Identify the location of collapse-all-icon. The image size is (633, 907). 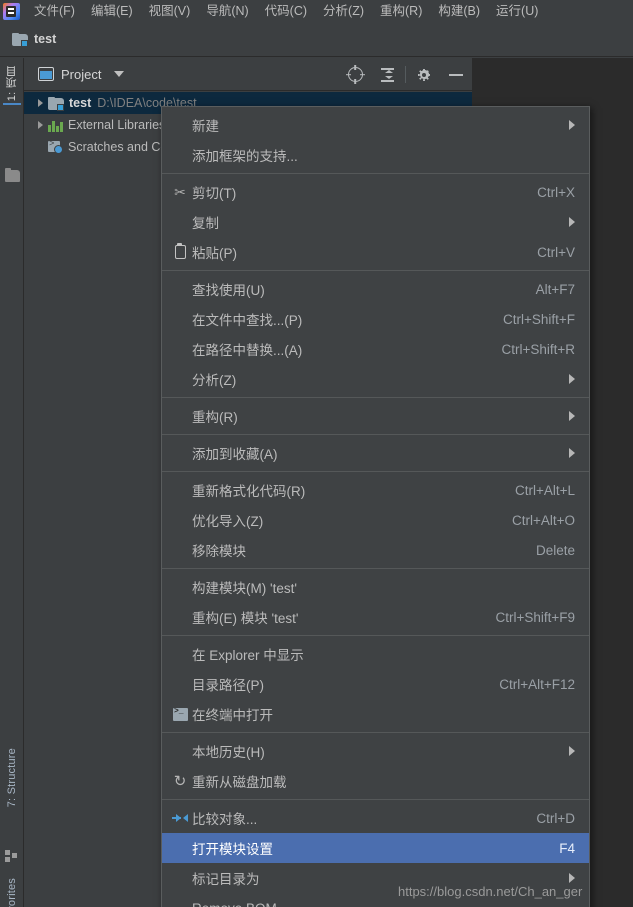
(387, 74).